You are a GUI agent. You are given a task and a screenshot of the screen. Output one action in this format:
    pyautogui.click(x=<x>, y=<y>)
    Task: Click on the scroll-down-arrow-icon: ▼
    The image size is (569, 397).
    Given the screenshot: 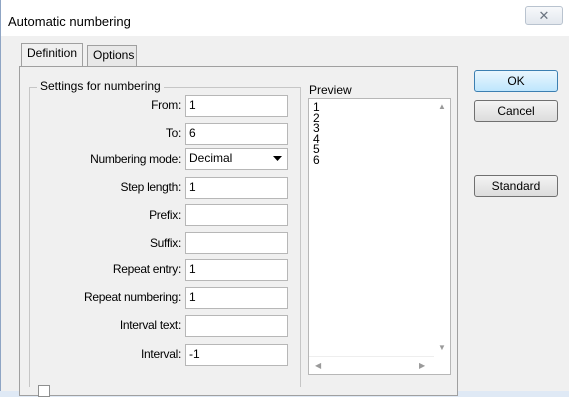 What is the action you would take?
    pyautogui.click(x=442, y=347)
    